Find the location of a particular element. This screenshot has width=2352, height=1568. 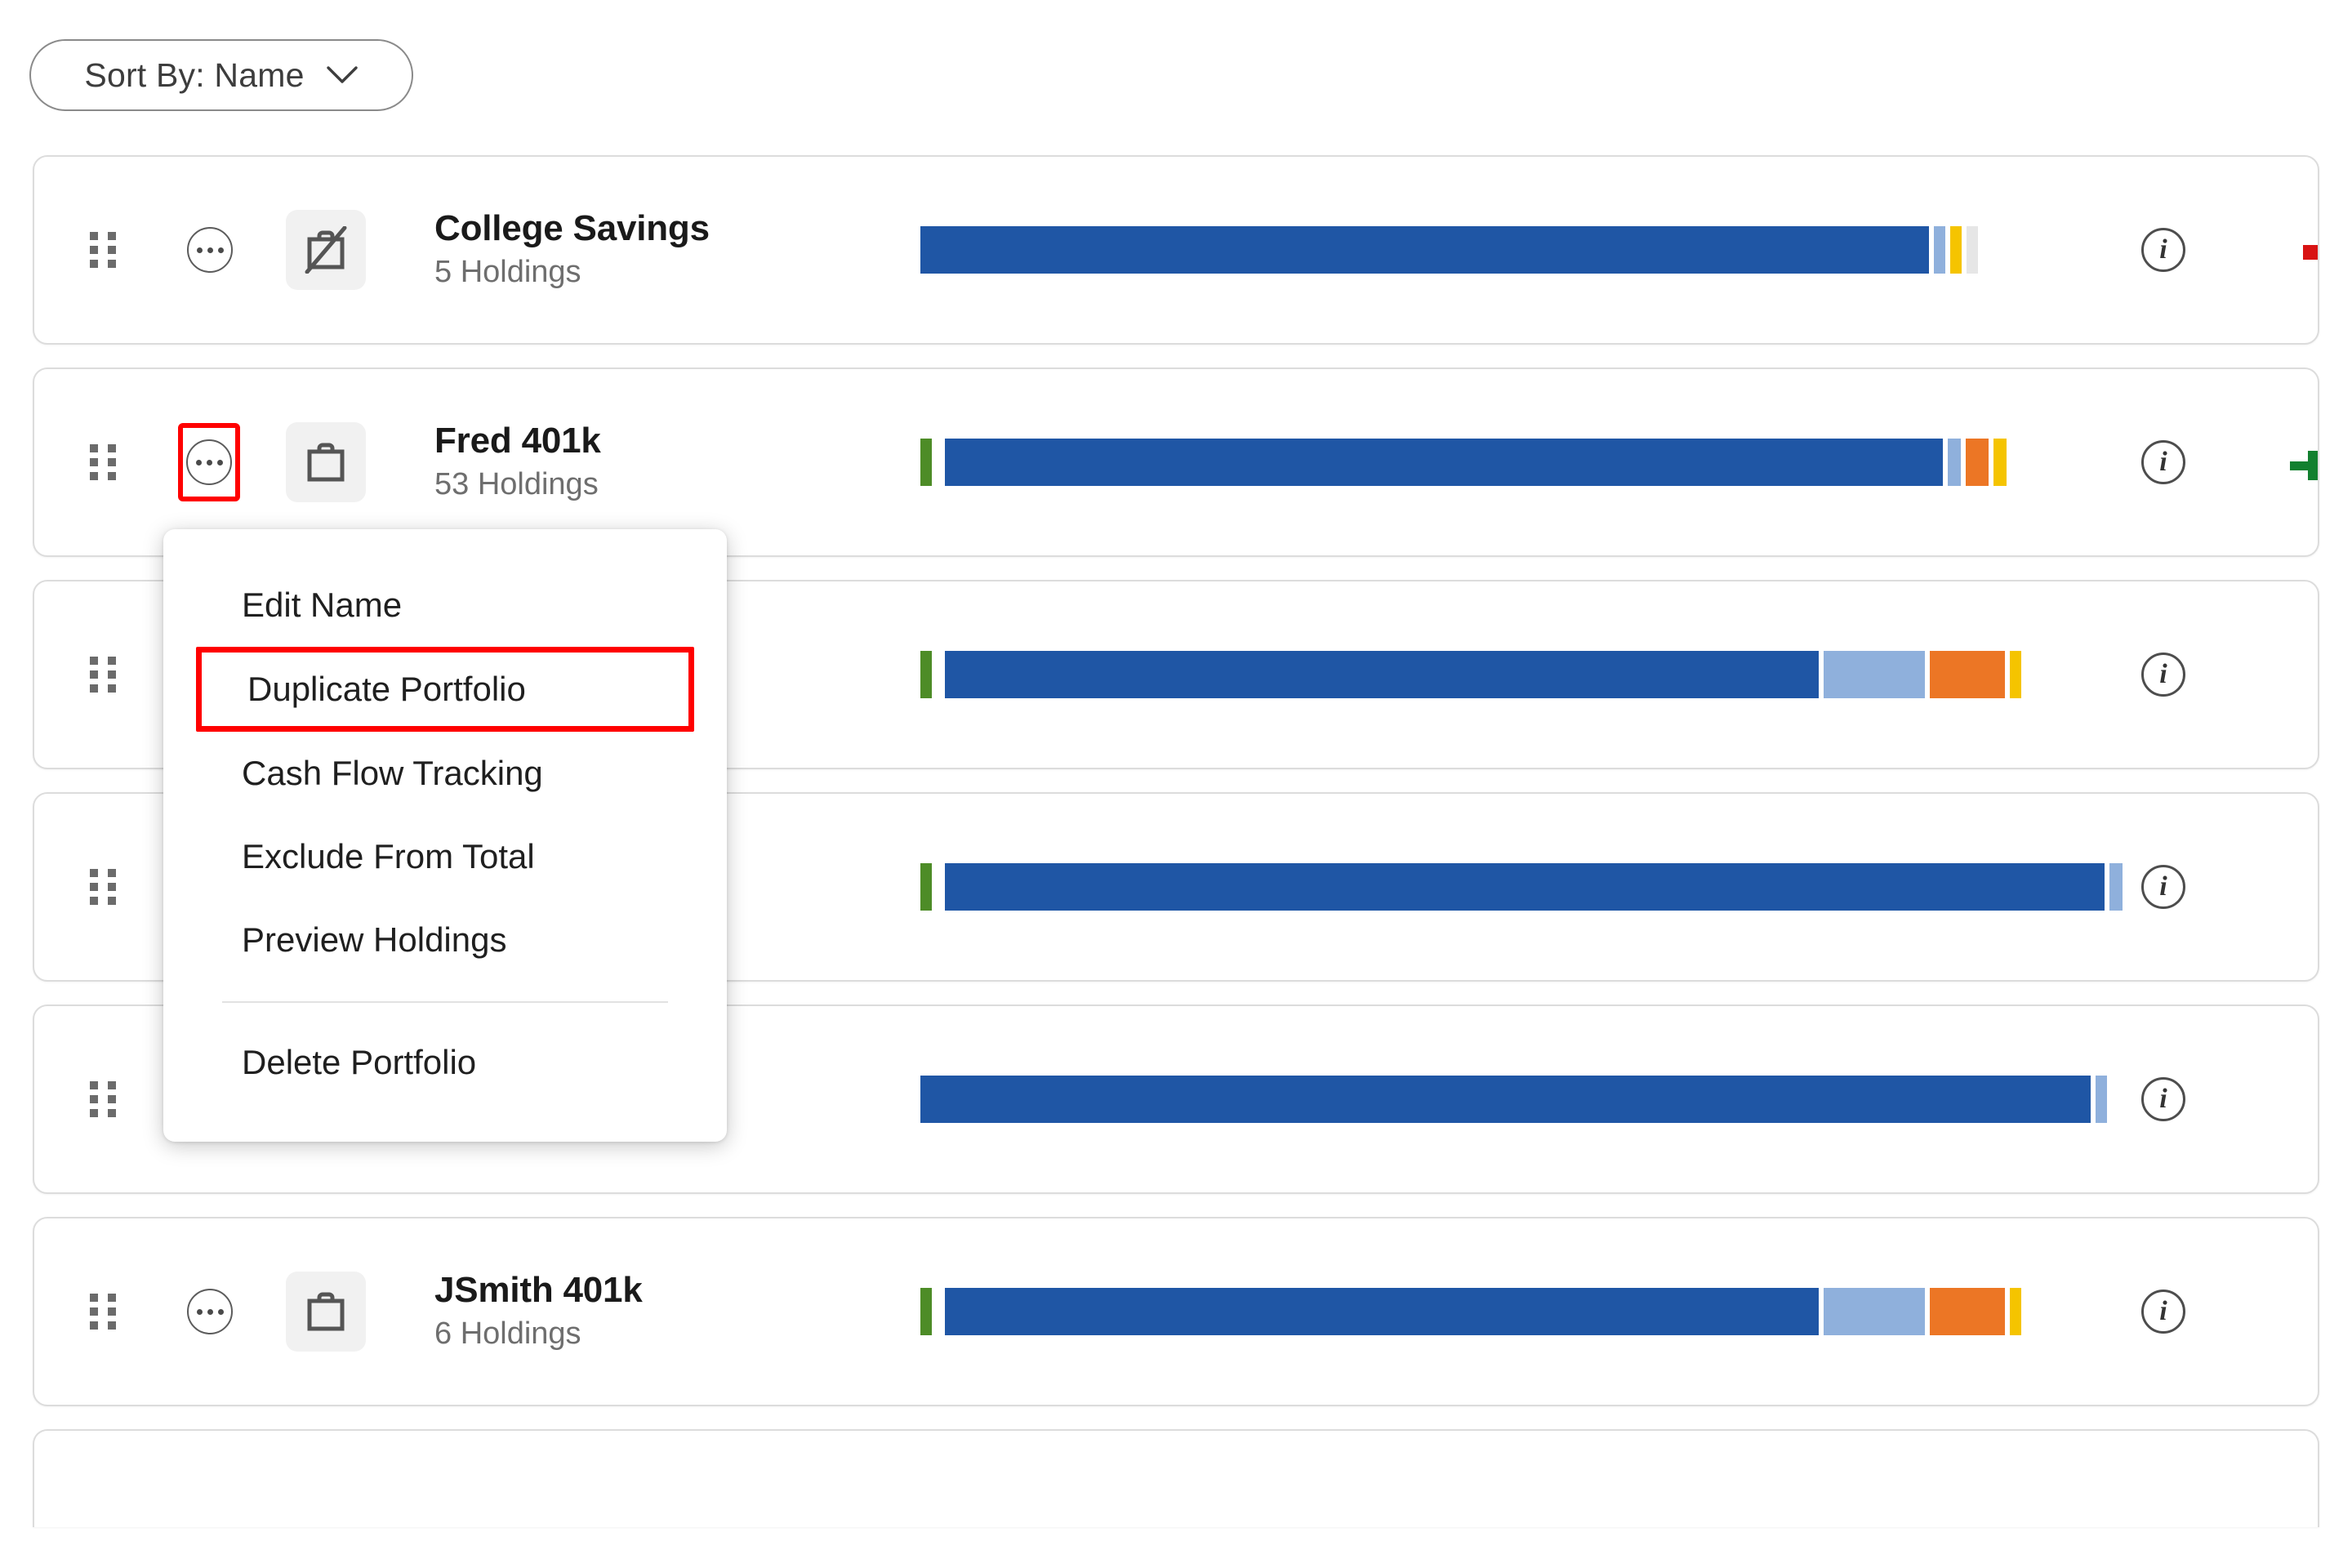

portfolio-name: JSmith 401k is located at coordinates (538, 1290).